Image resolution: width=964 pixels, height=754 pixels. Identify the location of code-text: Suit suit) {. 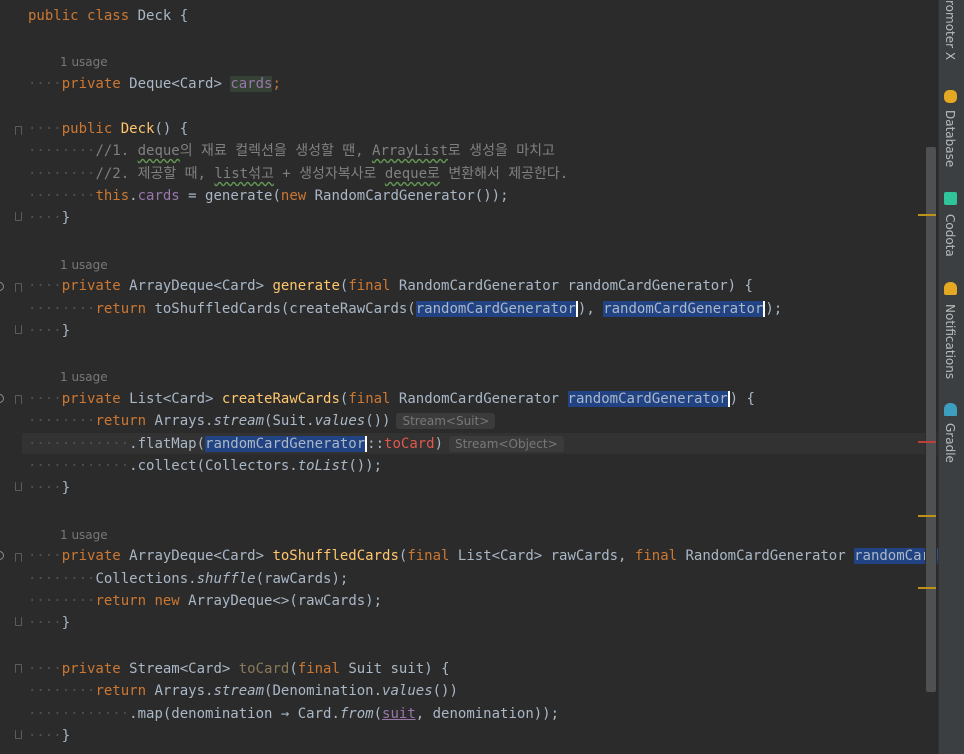
(394, 669).